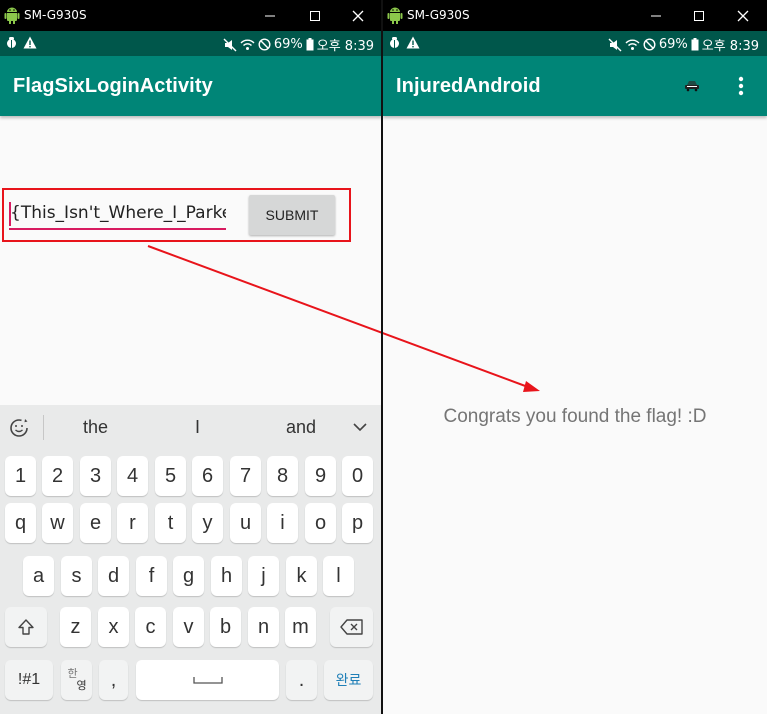 The height and width of the screenshot is (714, 767). I want to click on key: a, so click(38, 576).